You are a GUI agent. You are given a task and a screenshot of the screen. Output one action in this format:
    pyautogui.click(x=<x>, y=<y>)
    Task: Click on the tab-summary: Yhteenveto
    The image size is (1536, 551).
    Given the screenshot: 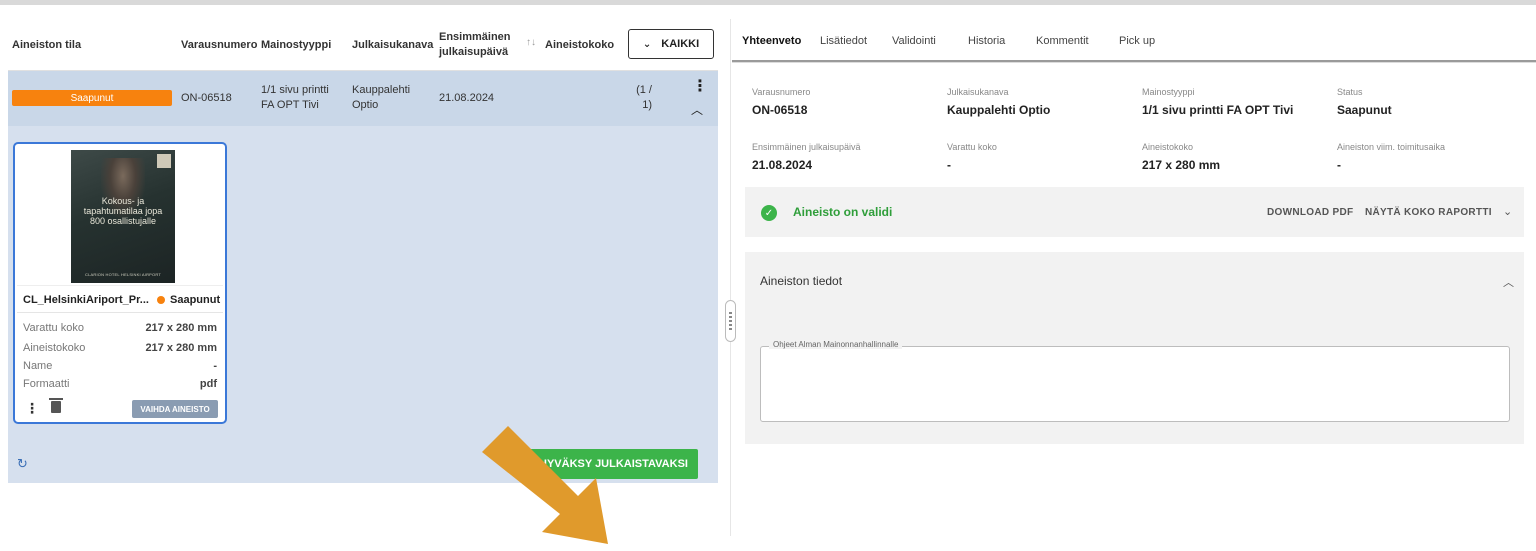 What is the action you would take?
    pyautogui.click(x=771, y=41)
    